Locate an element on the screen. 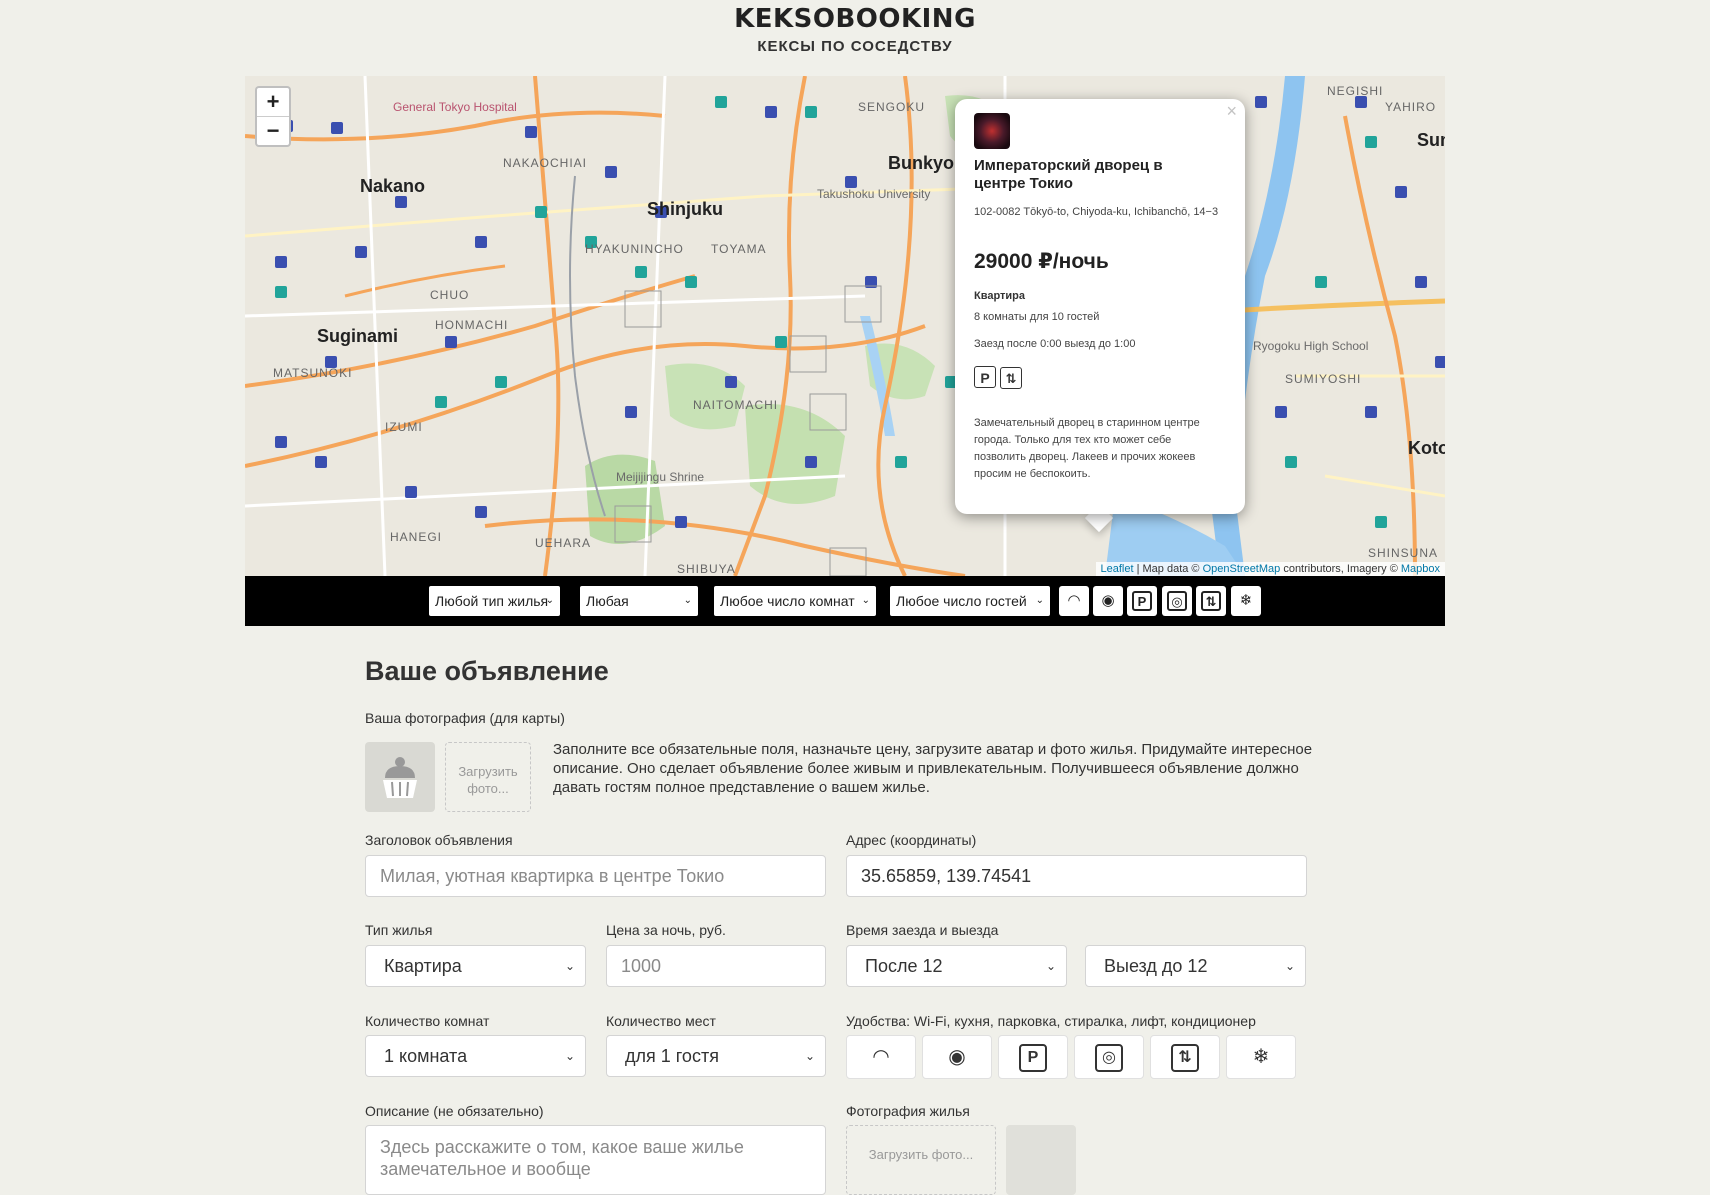  filter-dishwasher: ◉ is located at coordinates (1108, 601).